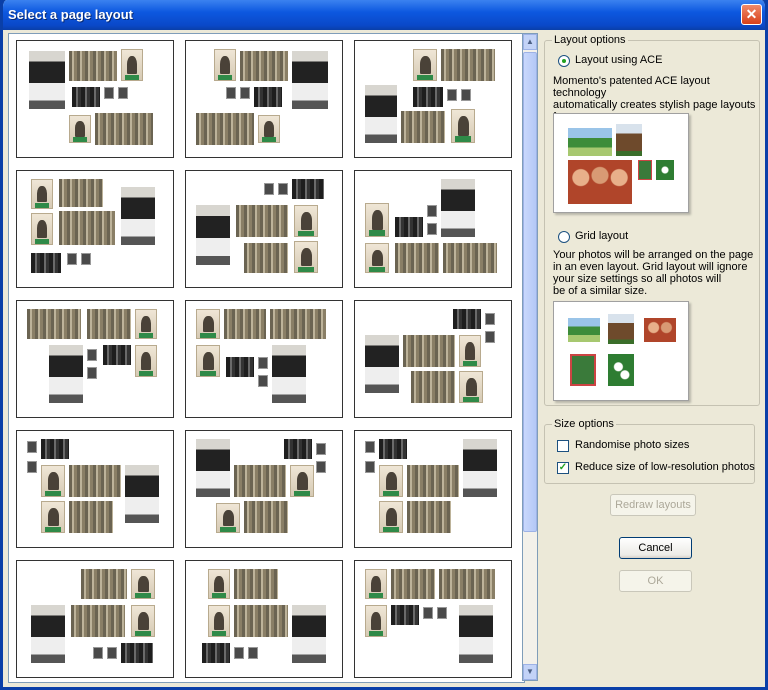  What do you see at coordinates (751, 14) in the screenshot?
I see `close-icon: ✕` at bounding box center [751, 14].